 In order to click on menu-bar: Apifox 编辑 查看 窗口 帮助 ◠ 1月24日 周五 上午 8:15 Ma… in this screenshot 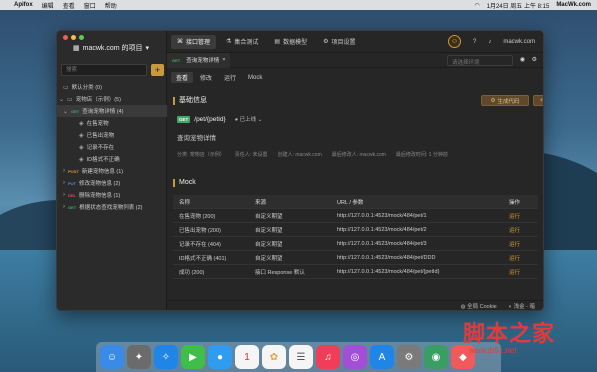, I will do `click(298, 5)`.